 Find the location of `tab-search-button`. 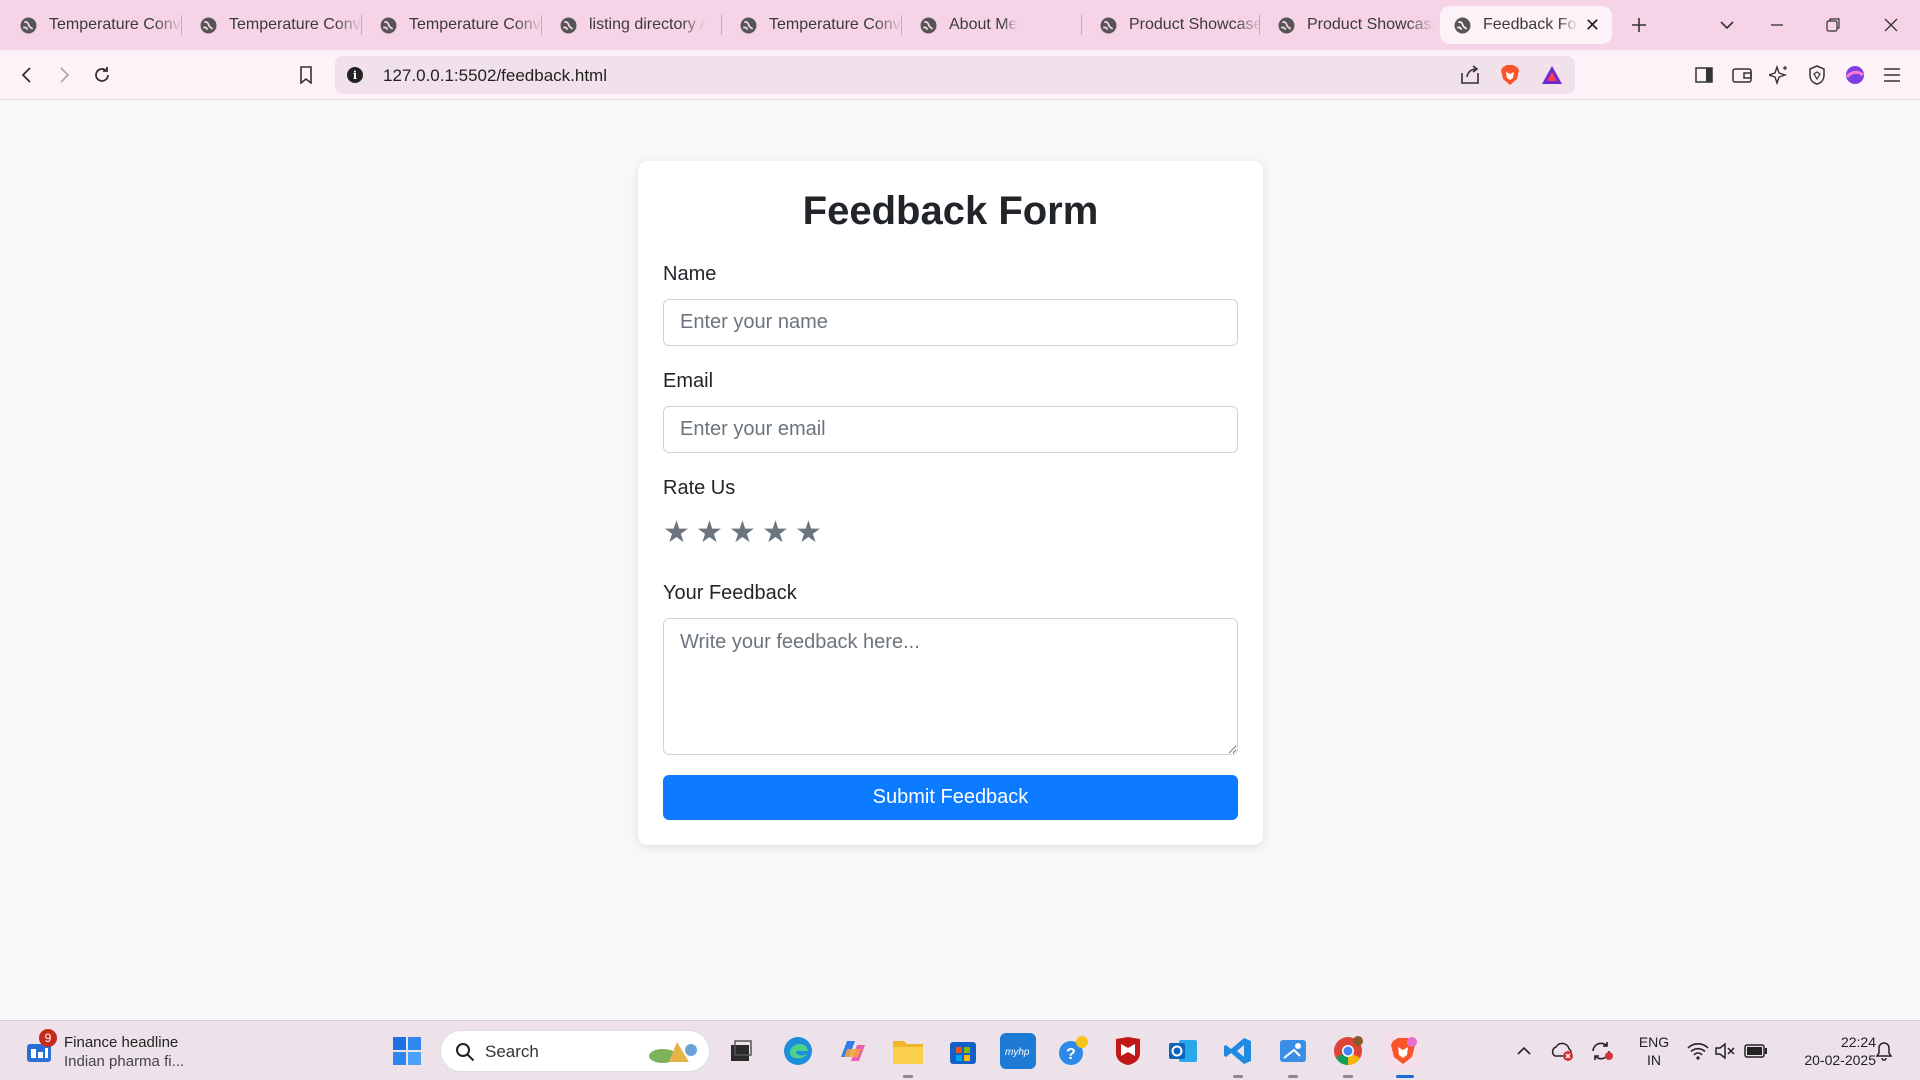

tab-search-button is located at coordinates (1727, 25).